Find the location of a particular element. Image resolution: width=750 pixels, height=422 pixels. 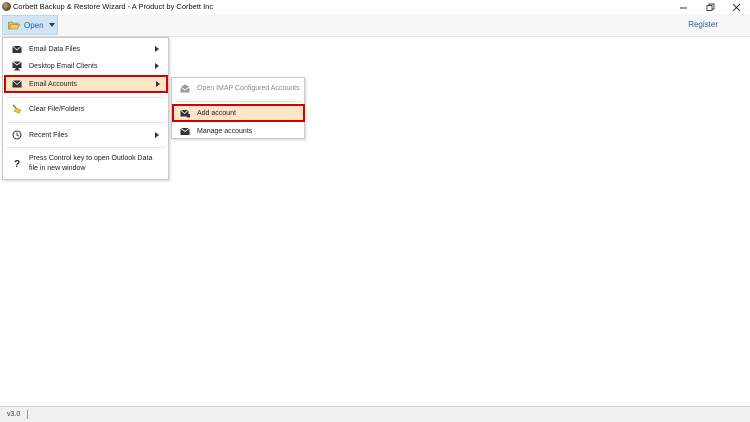

menu-item-label: Desktop Email Clients is located at coordinates (63, 66).